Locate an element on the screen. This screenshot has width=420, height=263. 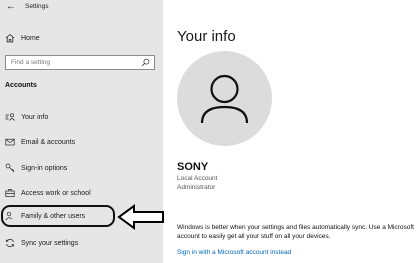
app-title: Settings is located at coordinates (37, 6).